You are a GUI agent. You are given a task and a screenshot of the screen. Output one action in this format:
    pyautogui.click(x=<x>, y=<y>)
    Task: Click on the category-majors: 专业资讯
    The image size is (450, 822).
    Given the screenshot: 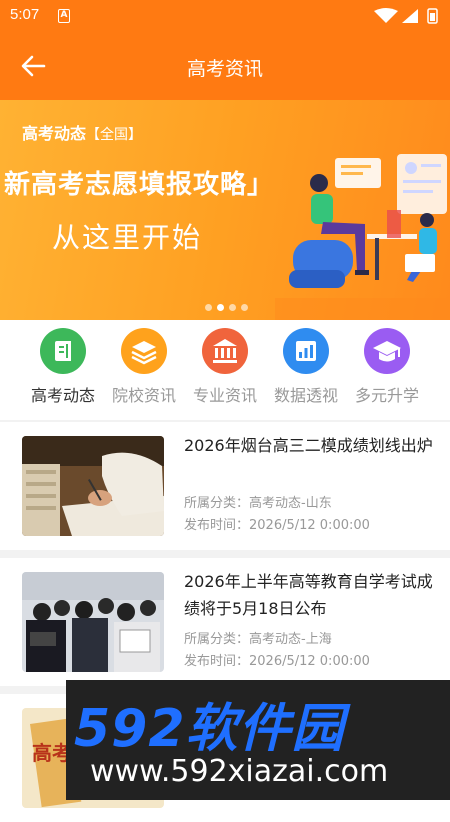 What is the action you would take?
    pyautogui.click(x=225, y=367)
    